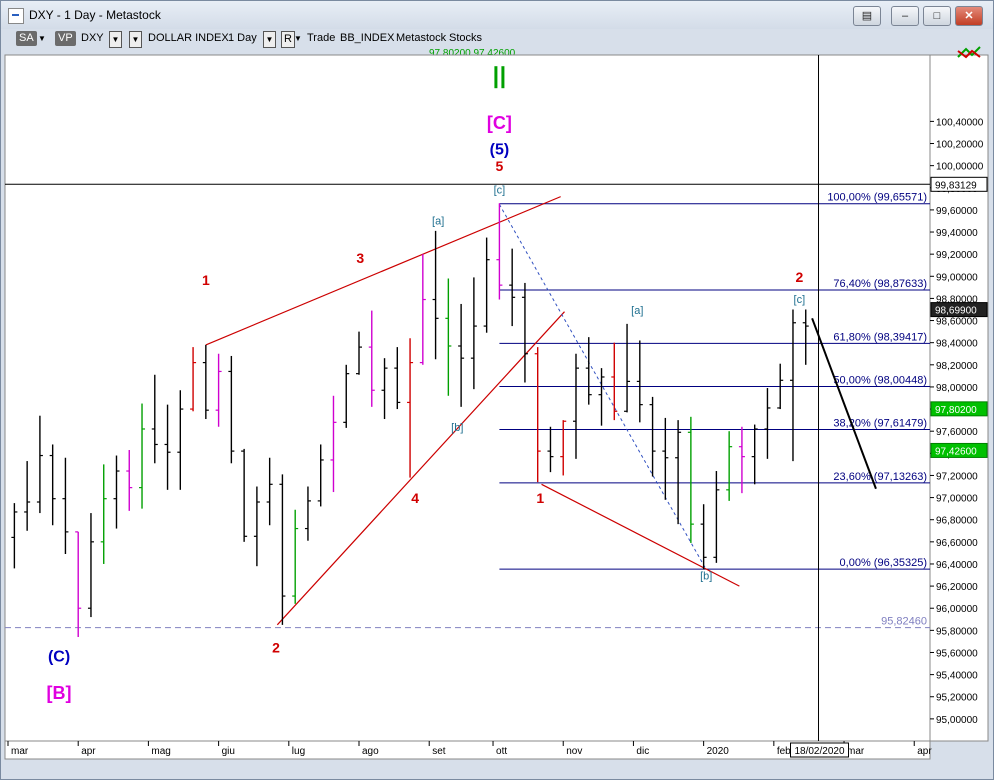 The height and width of the screenshot is (780, 994). What do you see at coordinates (960, 145) in the screenshot?
I see `price-tick-label: 100,20000` at bounding box center [960, 145].